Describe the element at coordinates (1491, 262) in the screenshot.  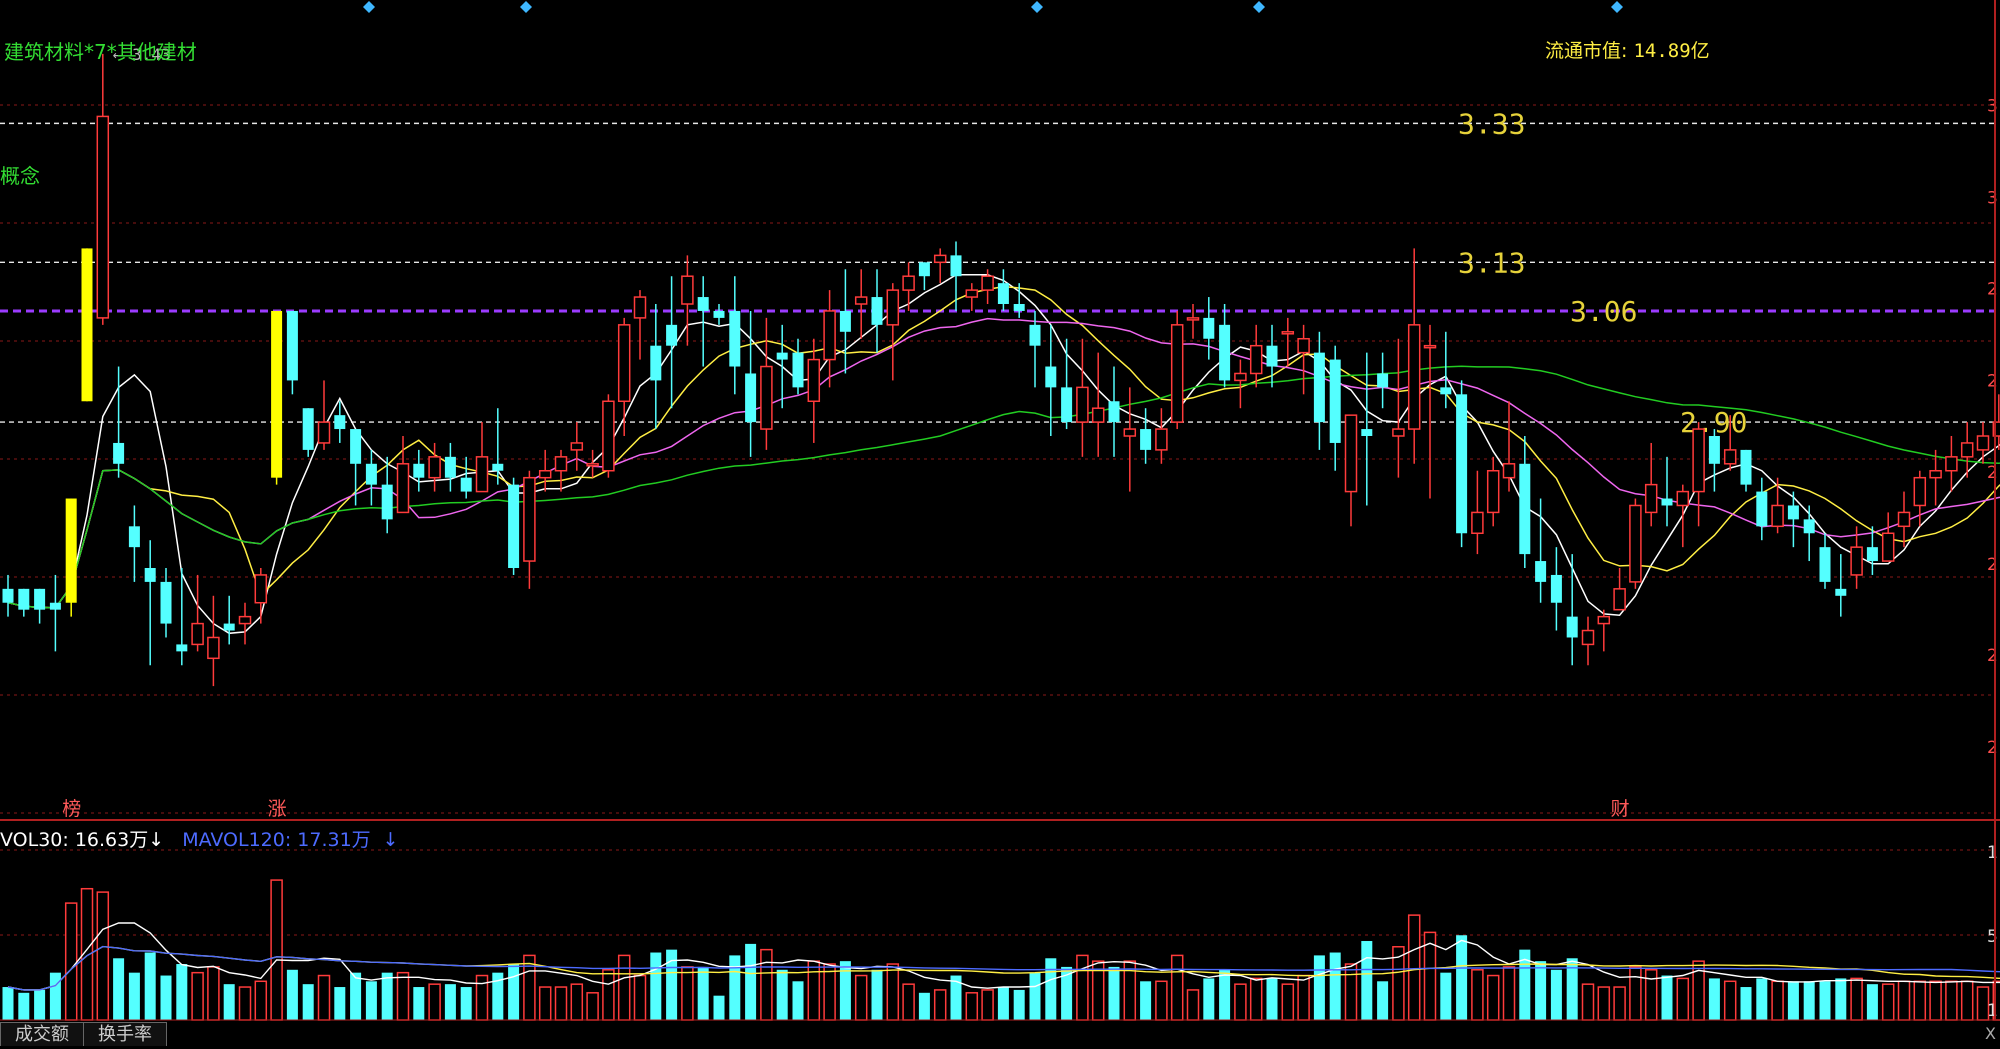
I see `price-level-label: 3.13` at that location.